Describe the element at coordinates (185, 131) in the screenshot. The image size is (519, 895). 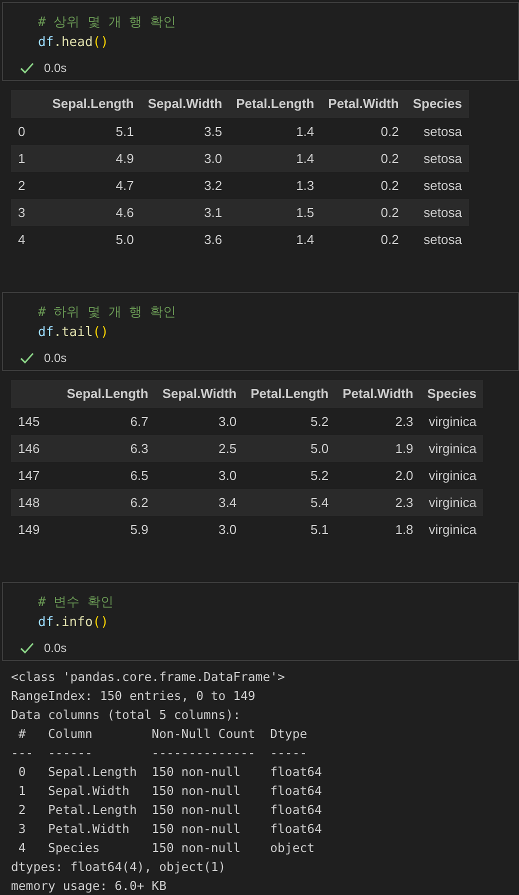
I see `table-cell: 3.5` at that location.